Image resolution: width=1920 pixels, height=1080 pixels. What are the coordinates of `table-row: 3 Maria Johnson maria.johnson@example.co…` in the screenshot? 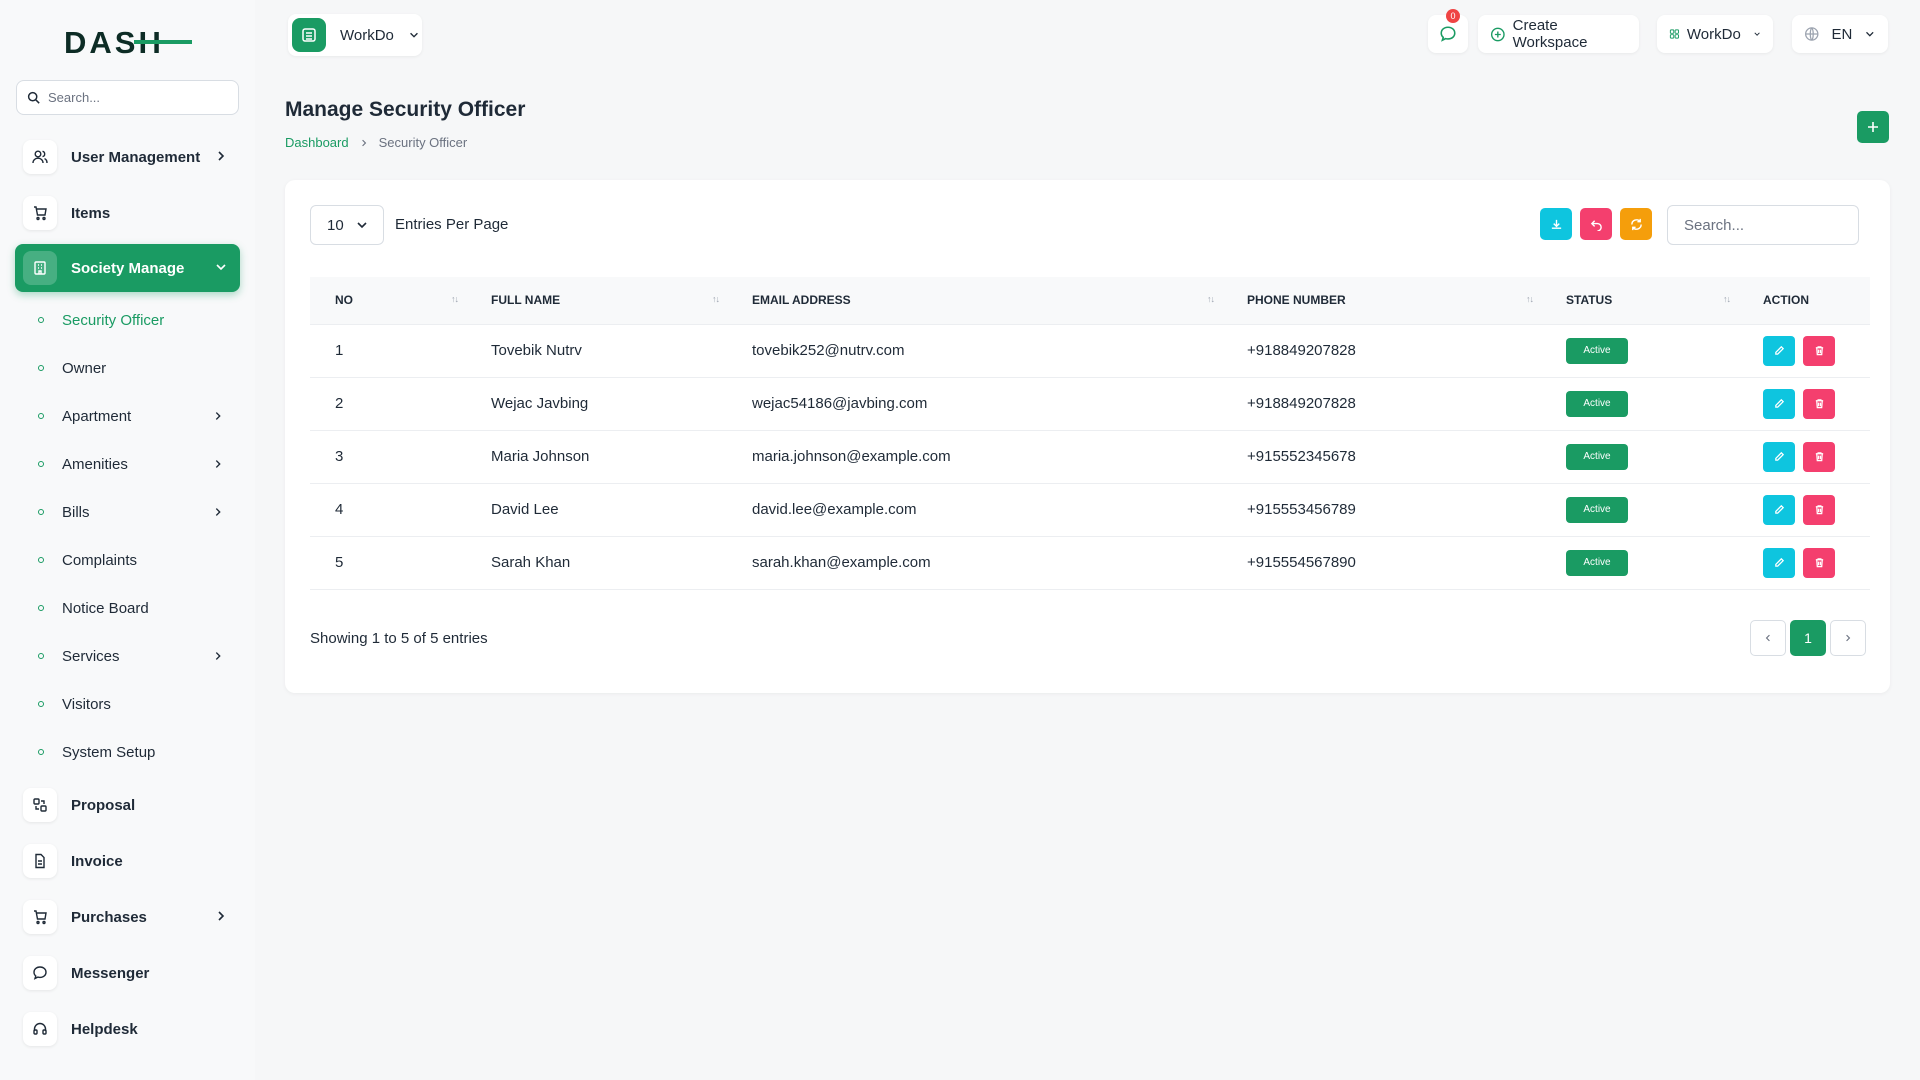 It's located at (1090, 456).